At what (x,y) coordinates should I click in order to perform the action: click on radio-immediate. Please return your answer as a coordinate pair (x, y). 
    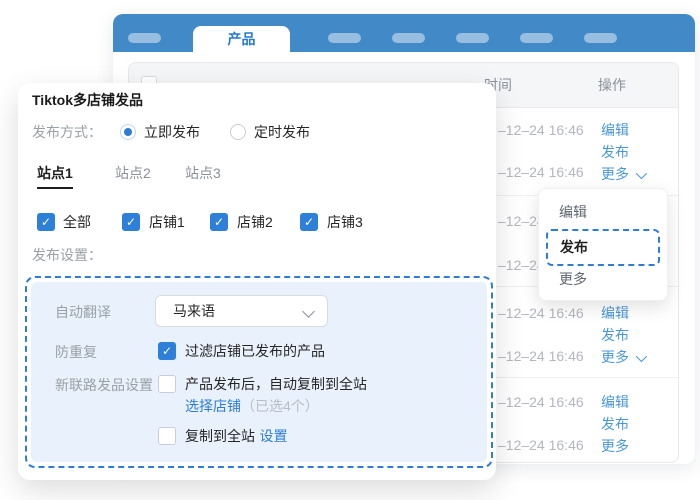
    Looking at the image, I should click on (128, 132).